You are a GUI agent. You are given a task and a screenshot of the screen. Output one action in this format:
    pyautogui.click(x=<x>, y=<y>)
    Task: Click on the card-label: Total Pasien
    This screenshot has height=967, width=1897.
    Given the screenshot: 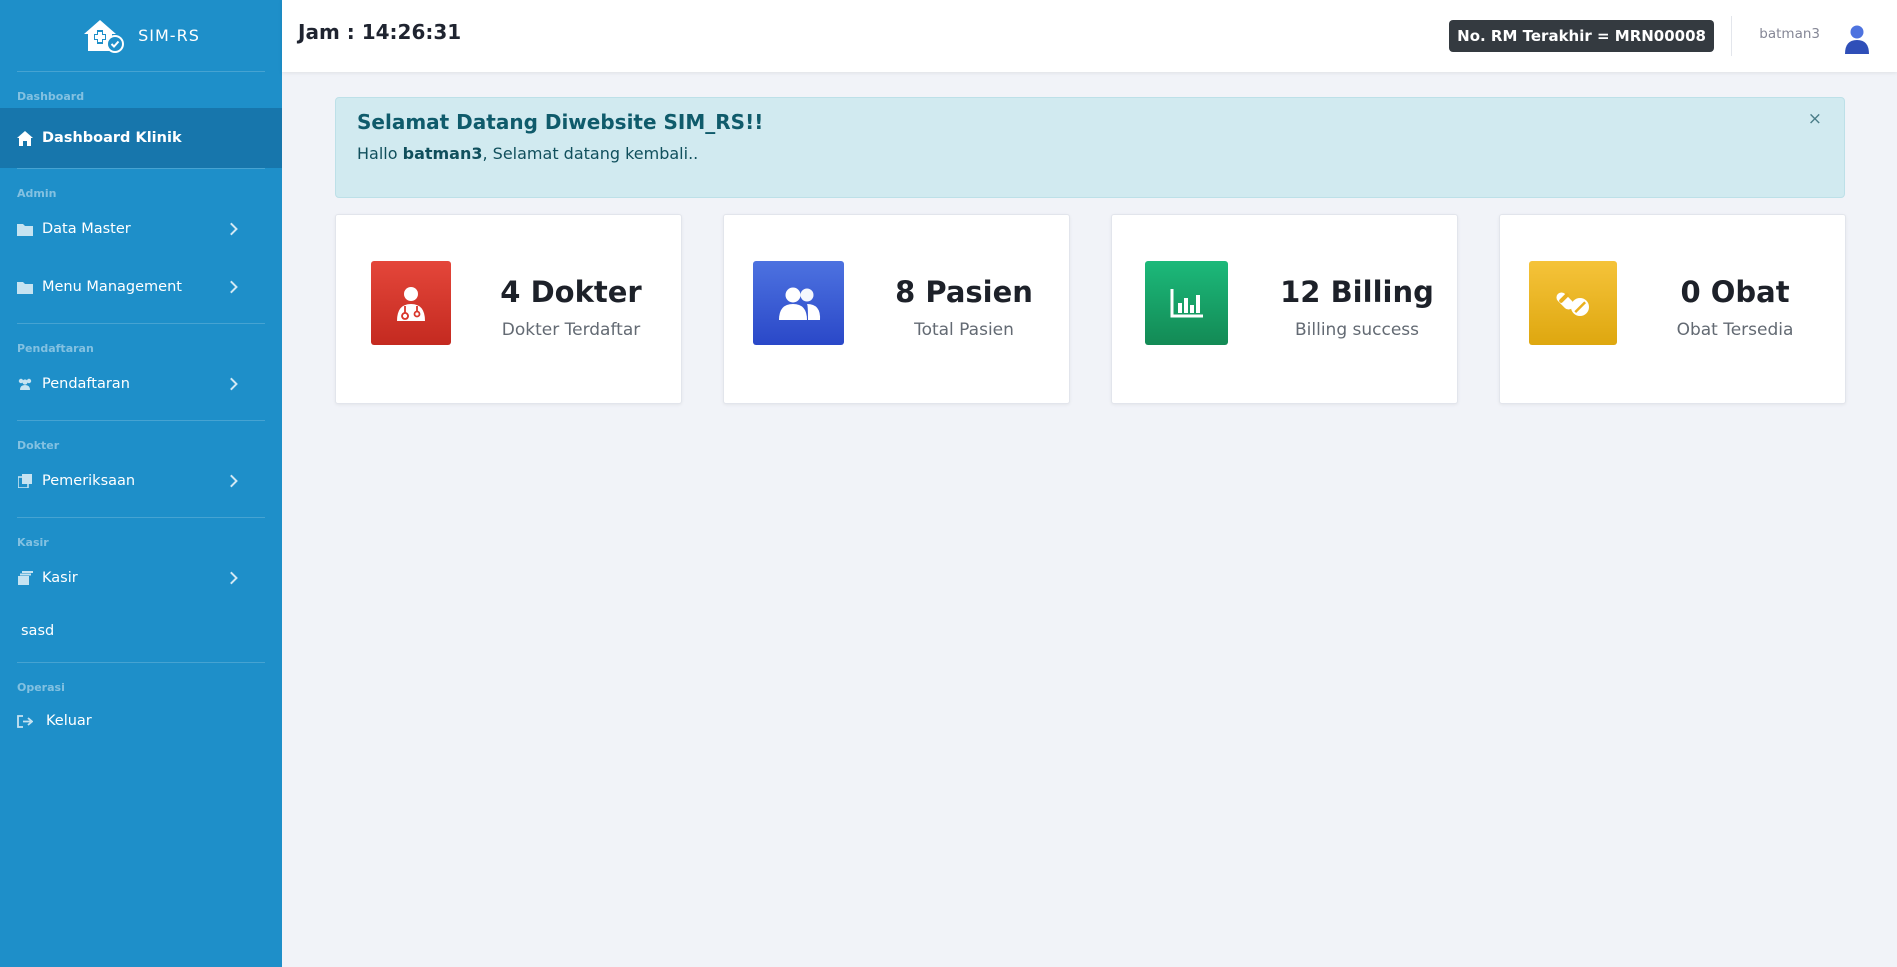 What is the action you would take?
    pyautogui.click(x=964, y=330)
    